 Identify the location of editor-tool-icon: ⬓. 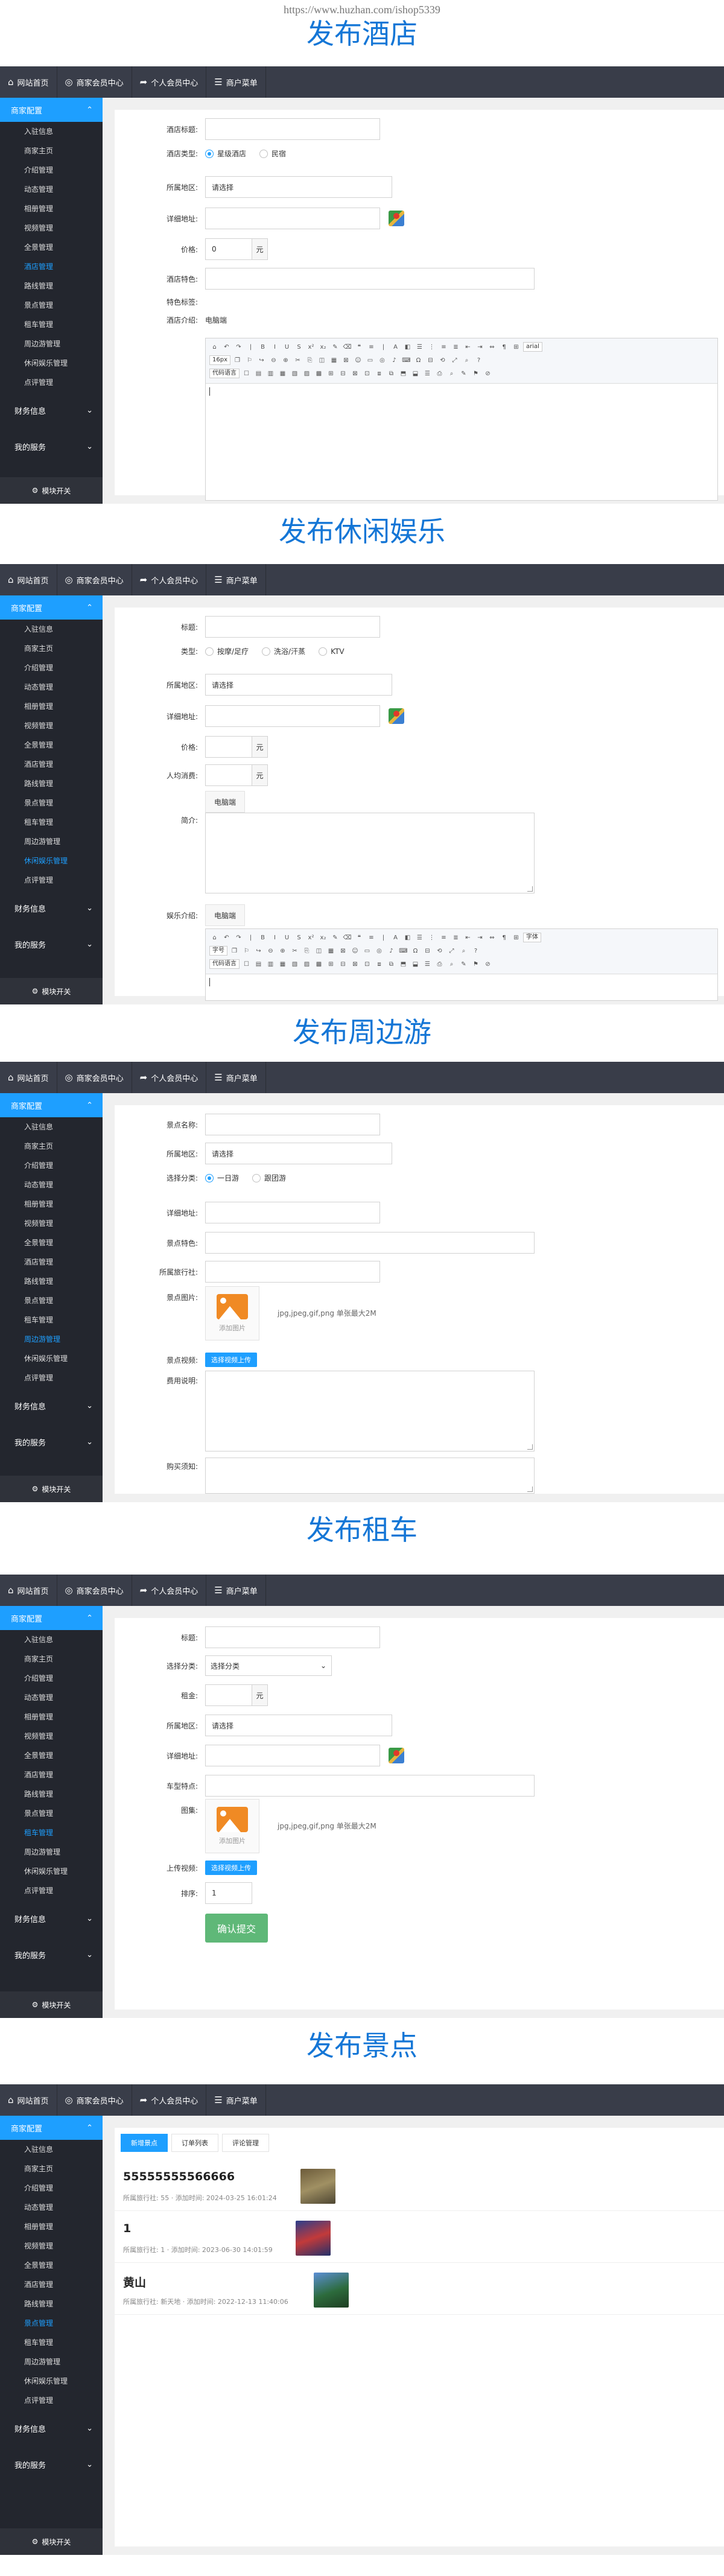
(415, 965).